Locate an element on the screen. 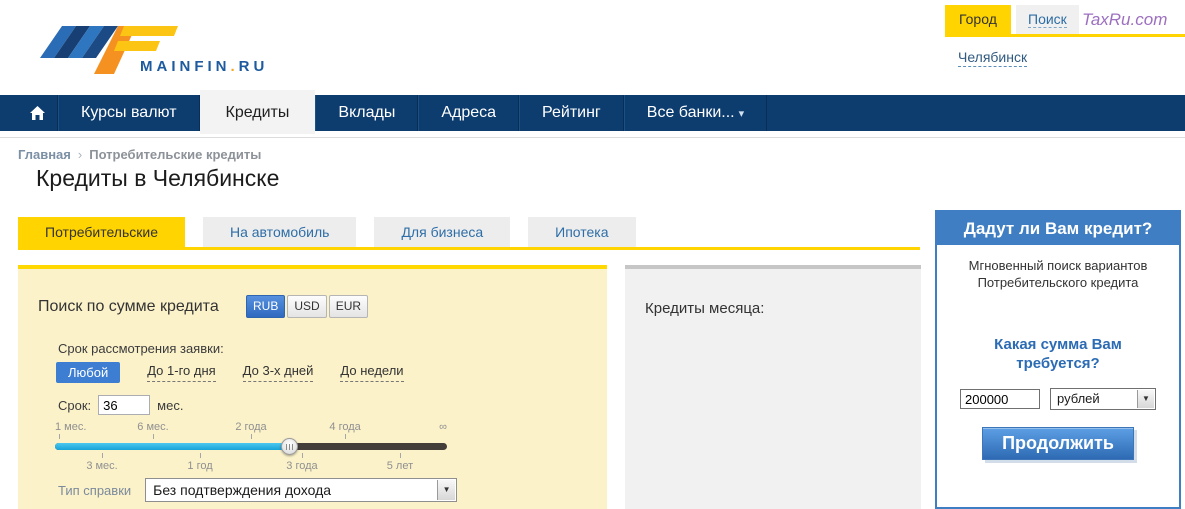 The image size is (1185, 509). widget-title: Дадут ли Вам кредит? is located at coordinates (1058, 228).